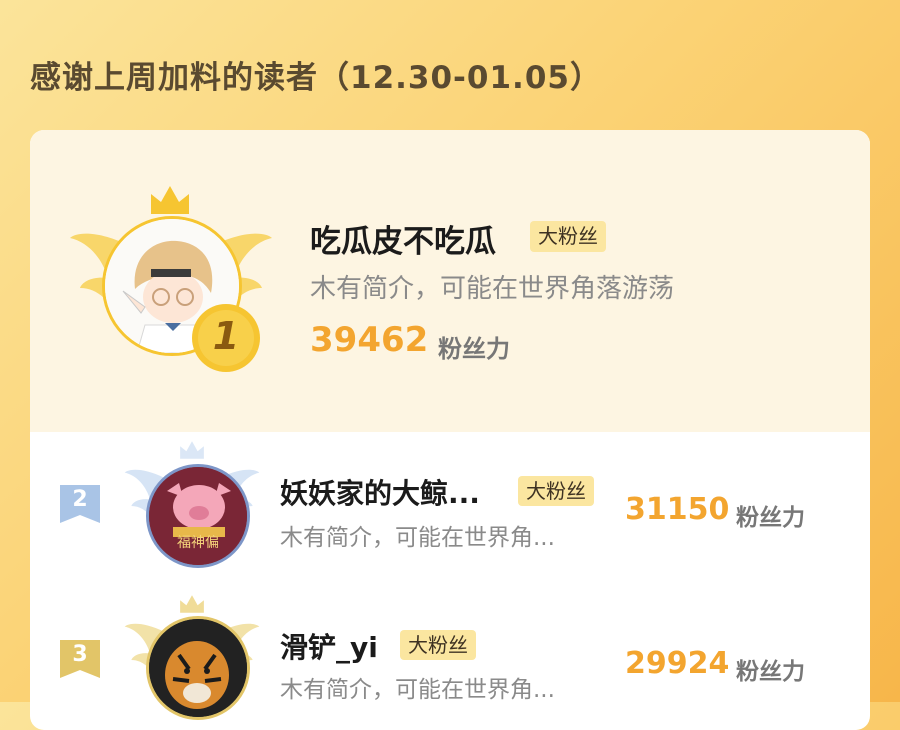  Describe the element at coordinates (80, 654) in the screenshot. I see `rank-number: 3` at that location.